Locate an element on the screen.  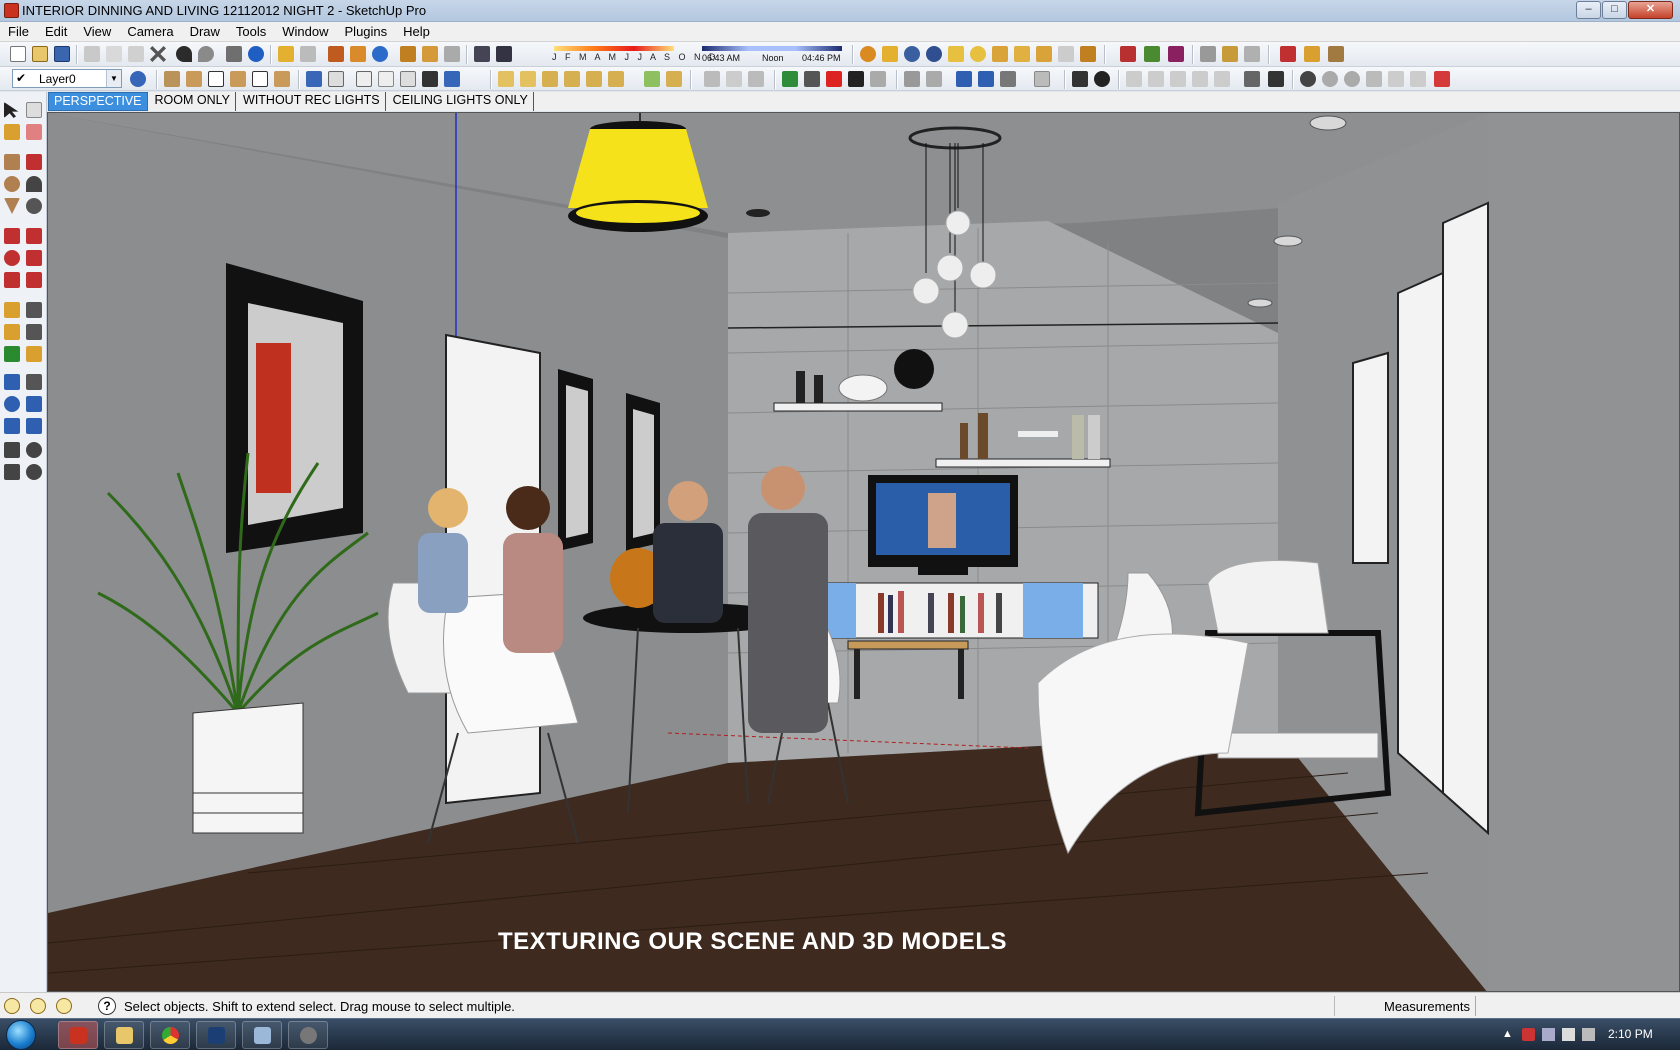
menu-help: Help is located at coordinates (416, 32).